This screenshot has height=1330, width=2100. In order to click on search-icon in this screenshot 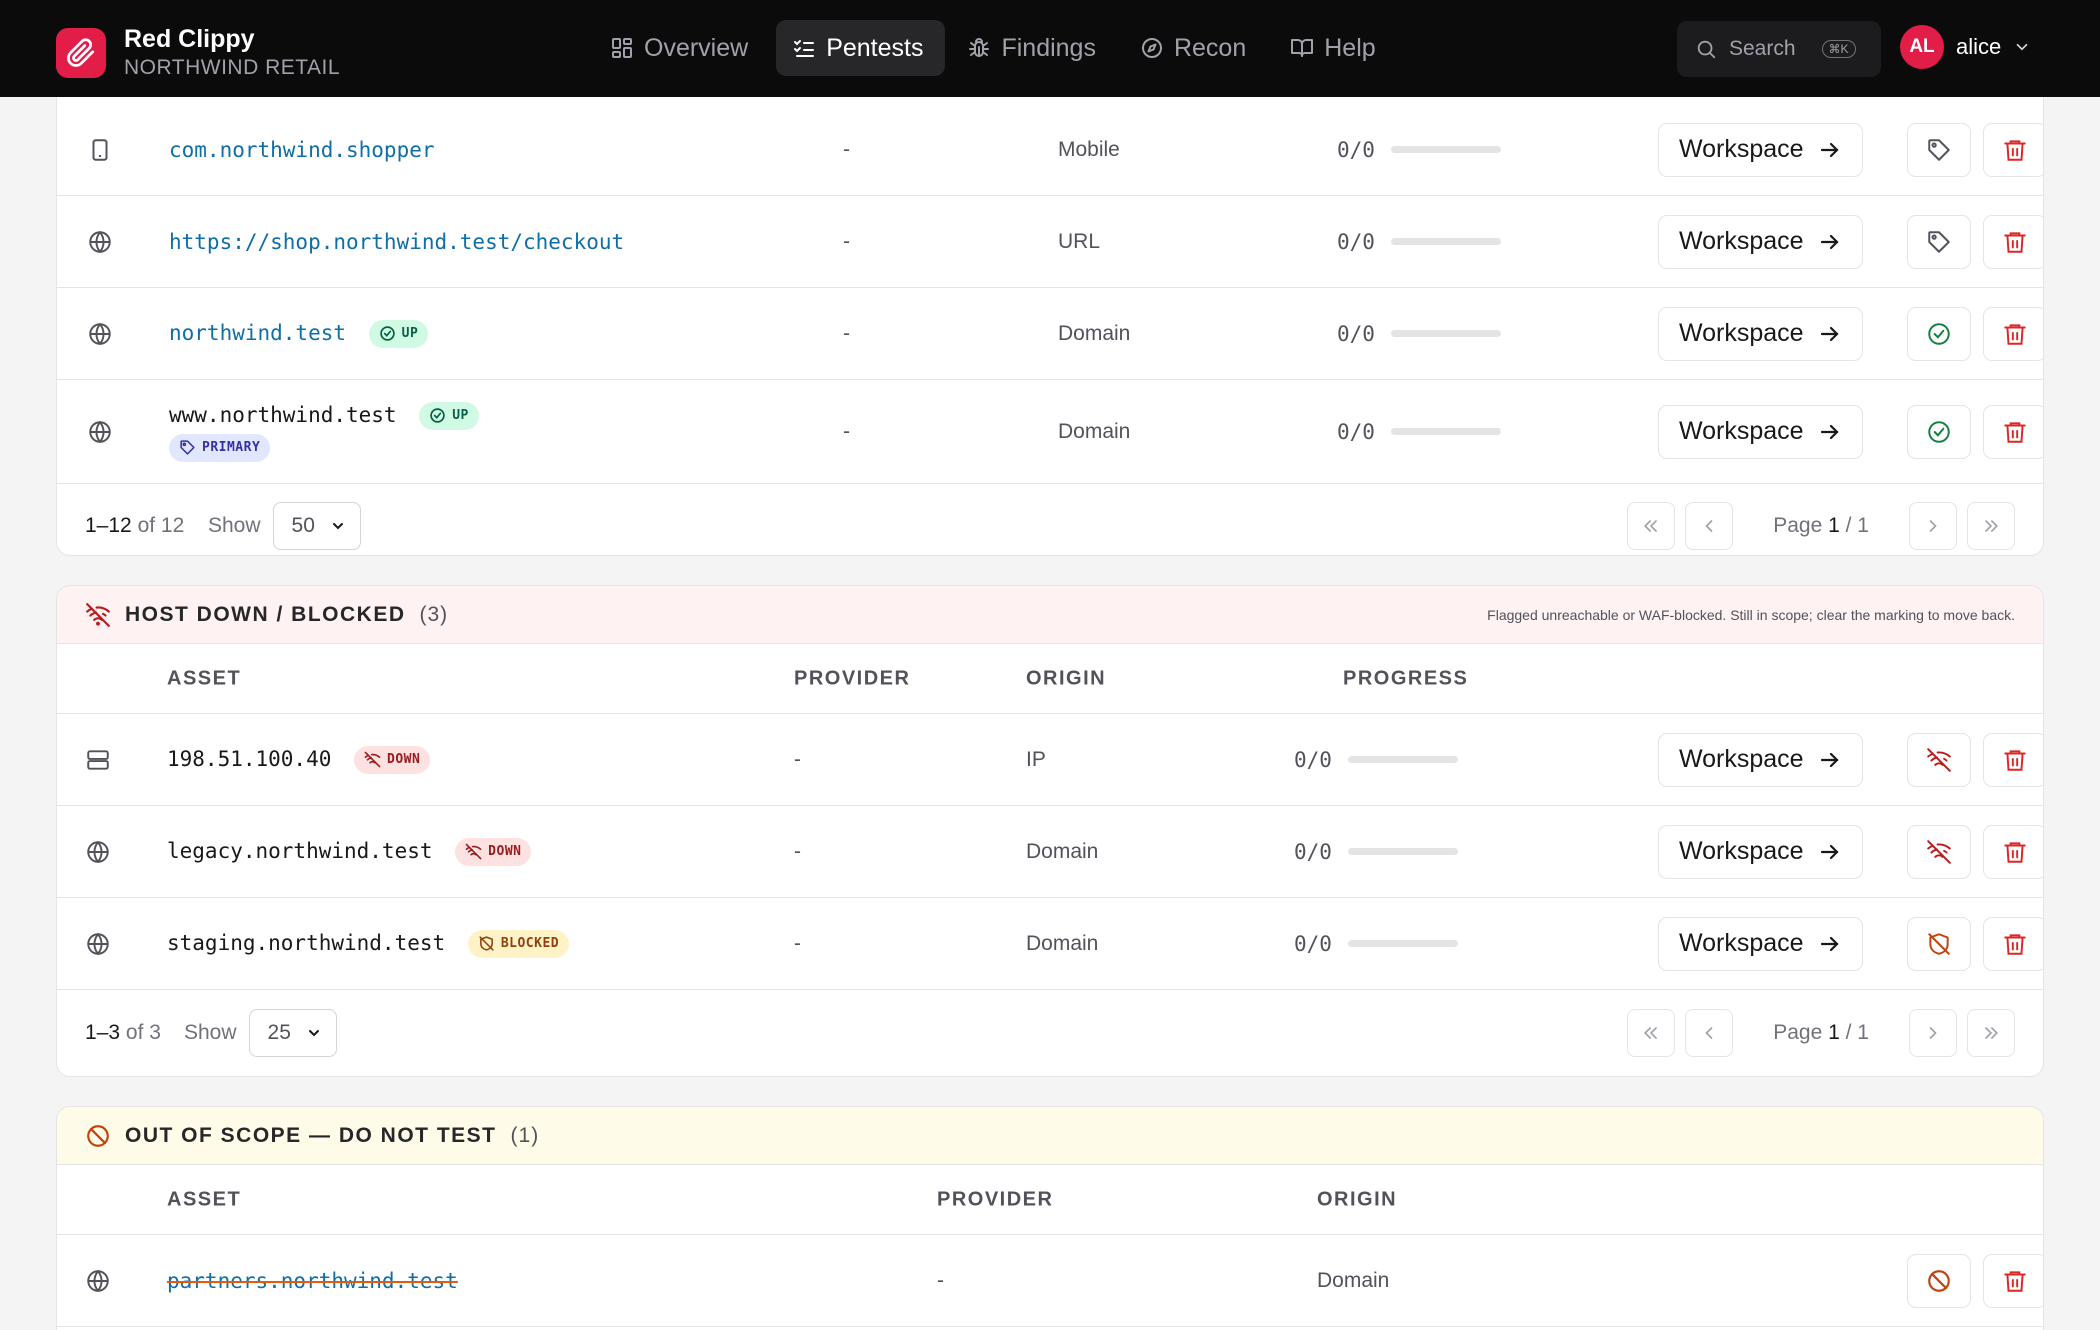, I will do `click(1706, 49)`.